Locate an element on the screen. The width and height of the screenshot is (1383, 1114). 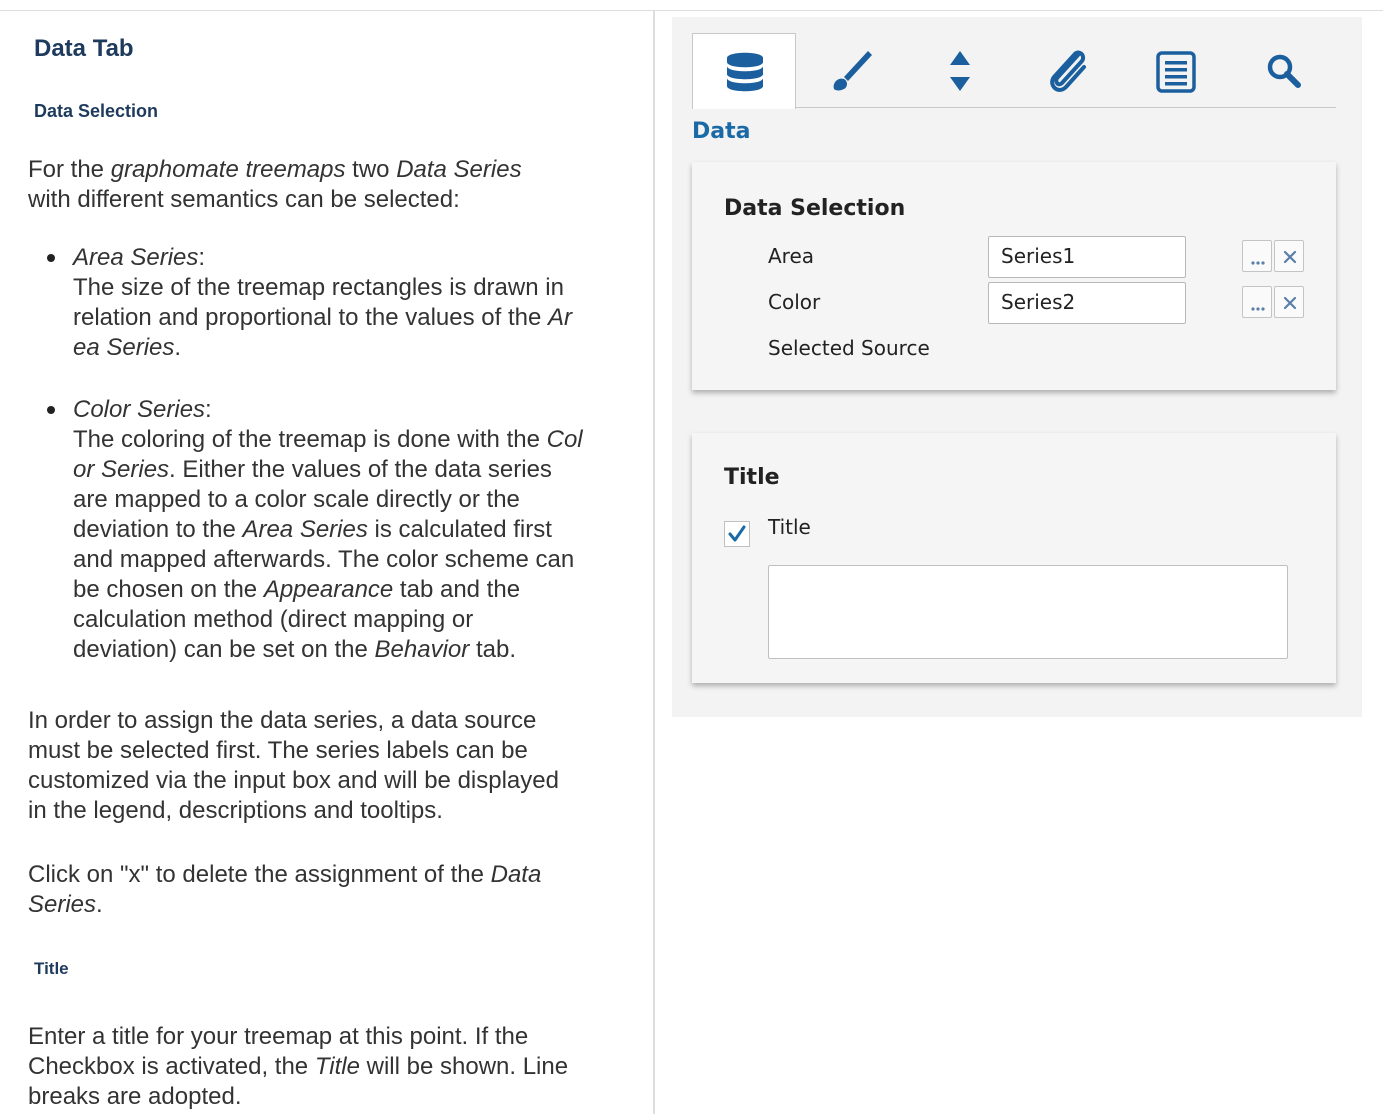
page-title: Data Tab is located at coordinates (84, 48).